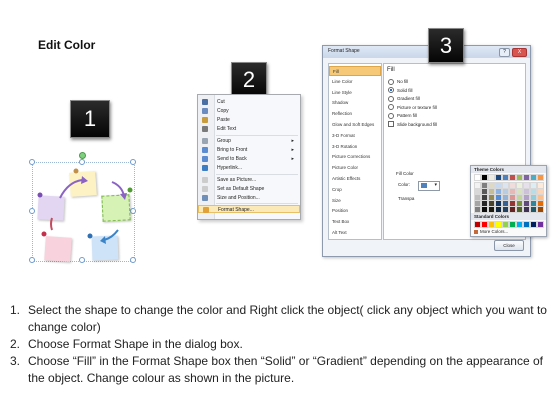  What do you see at coordinates (355, 222) in the screenshot?
I see `nav-item-text-box: Text Box` at bounding box center [355, 222].